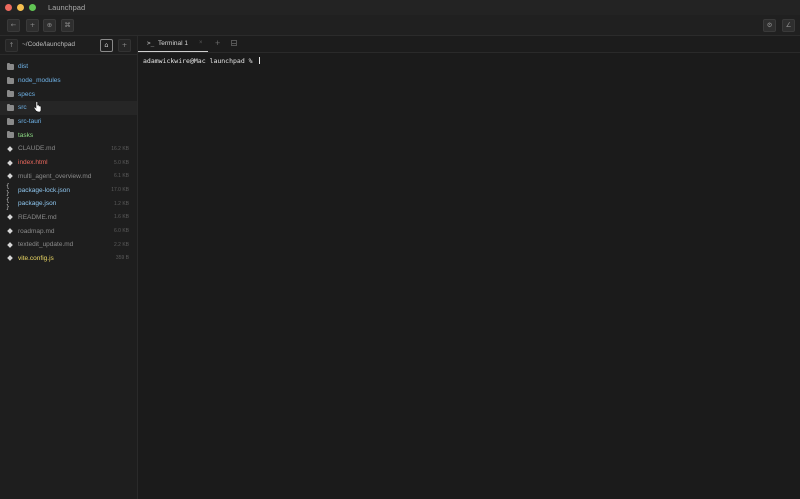 This screenshot has height=499, width=800. What do you see at coordinates (769, 25) in the screenshot?
I see `gear-icon: ⚙` at bounding box center [769, 25].